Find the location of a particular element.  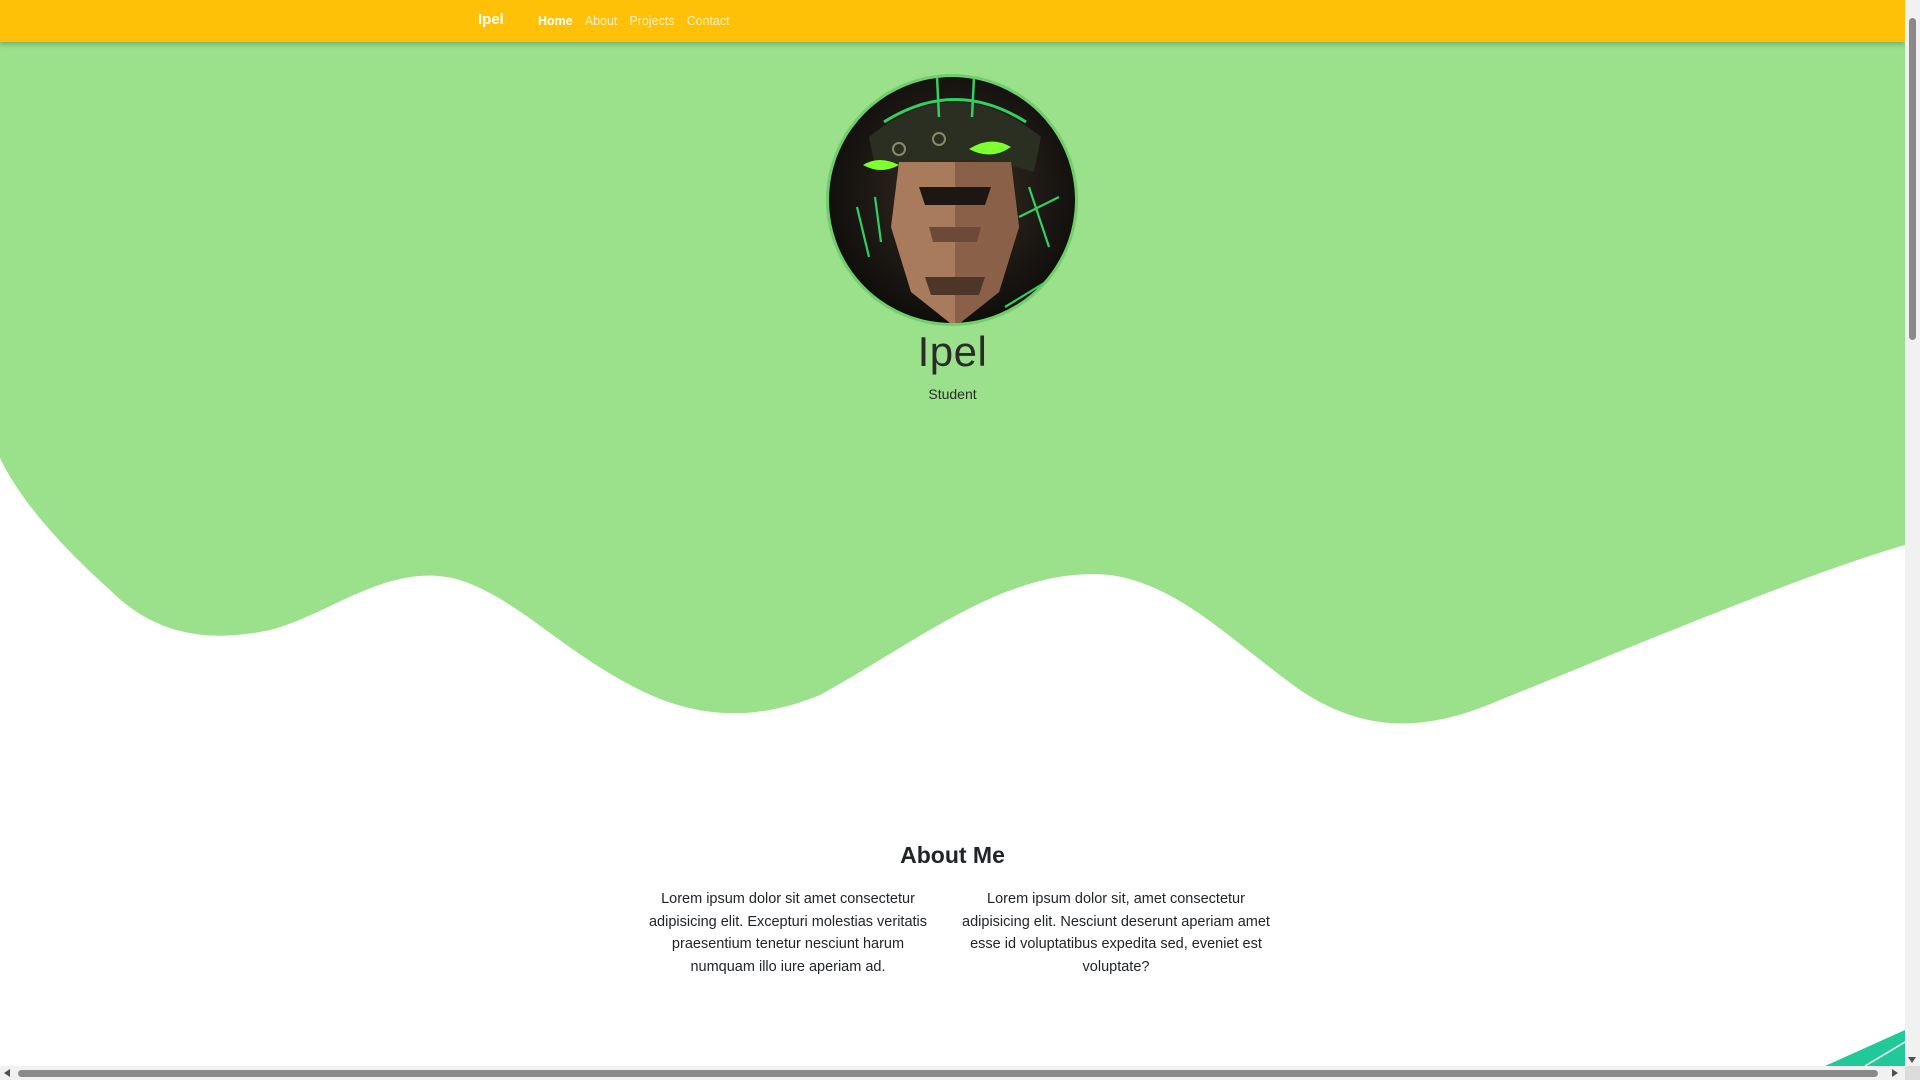

scroll-right-arrow-icon is located at coordinates (1895, 1073).